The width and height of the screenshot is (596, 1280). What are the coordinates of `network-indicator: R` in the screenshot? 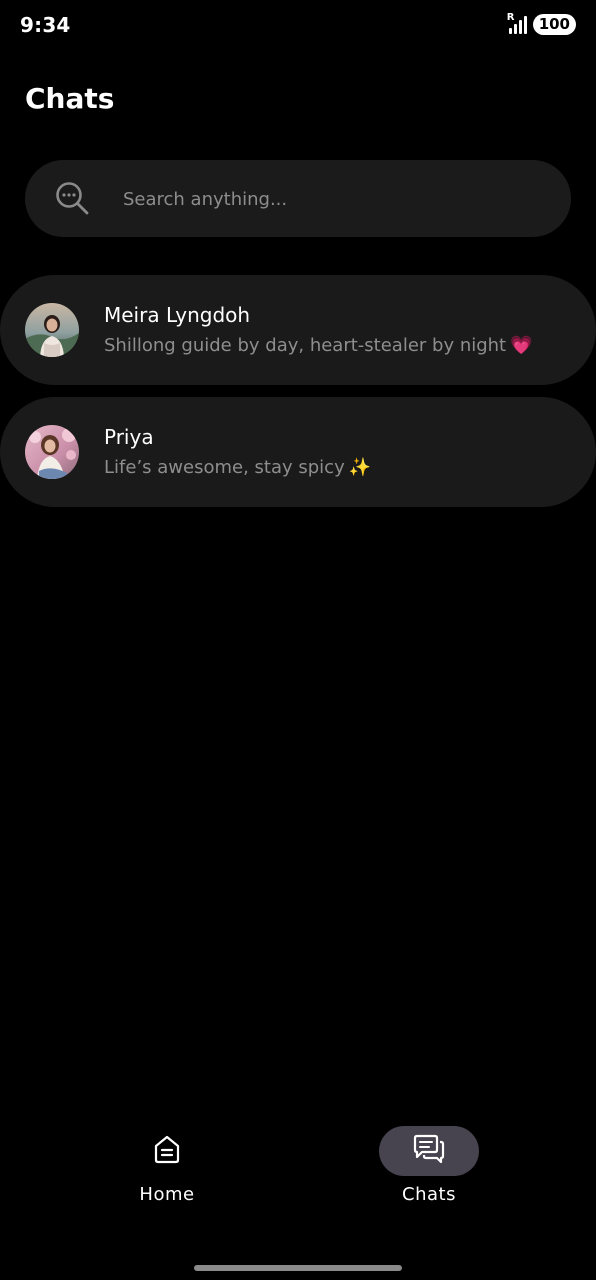 It's located at (510, 17).